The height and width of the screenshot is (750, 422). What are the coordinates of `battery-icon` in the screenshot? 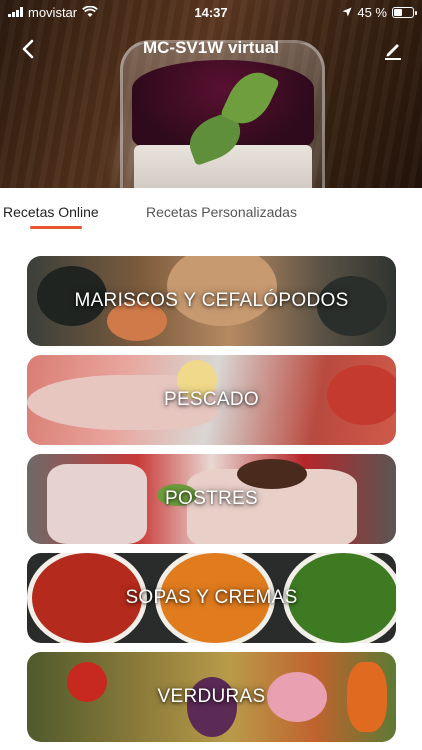 It's located at (404, 12).